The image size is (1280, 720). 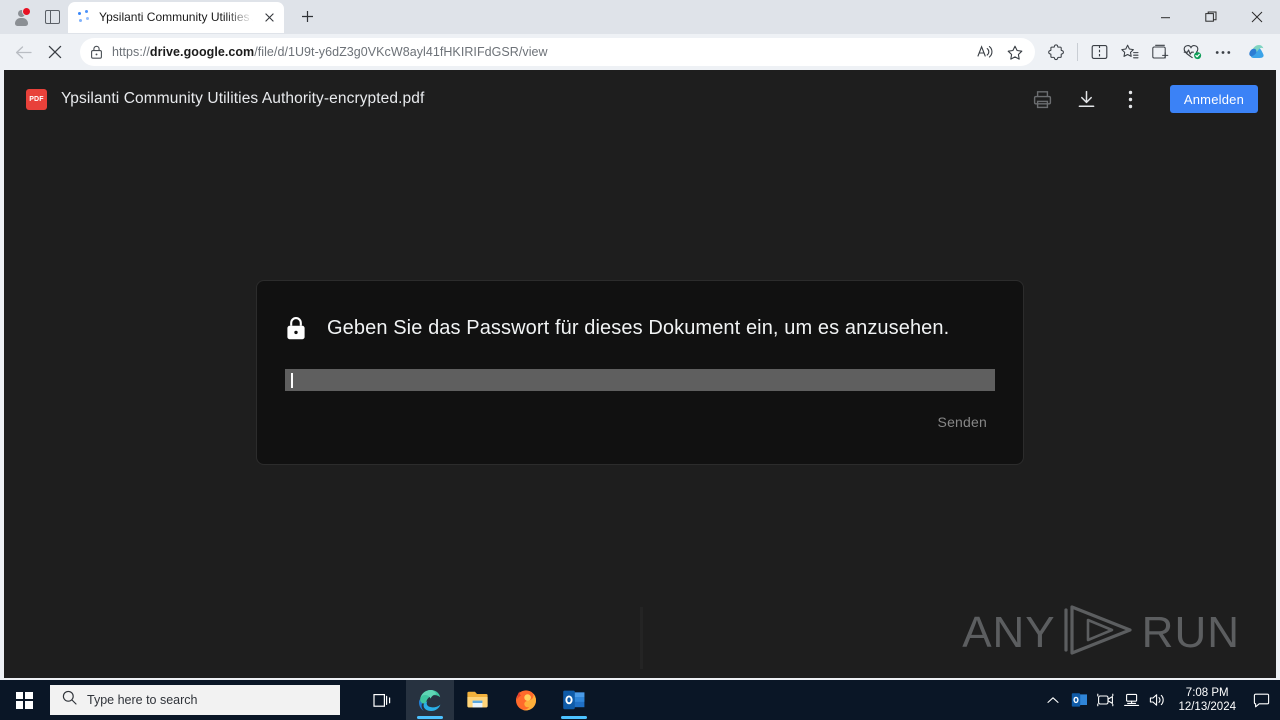 What do you see at coordinates (526, 700) in the screenshot?
I see `taskbar-app-firefox` at bounding box center [526, 700].